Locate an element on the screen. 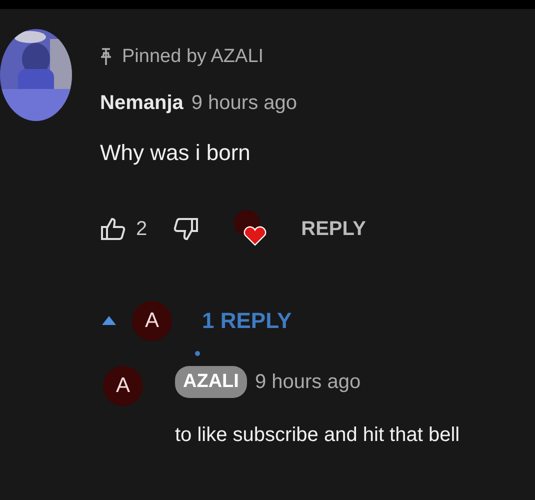  reply-time: 9 hours ago is located at coordinates (307, 382).